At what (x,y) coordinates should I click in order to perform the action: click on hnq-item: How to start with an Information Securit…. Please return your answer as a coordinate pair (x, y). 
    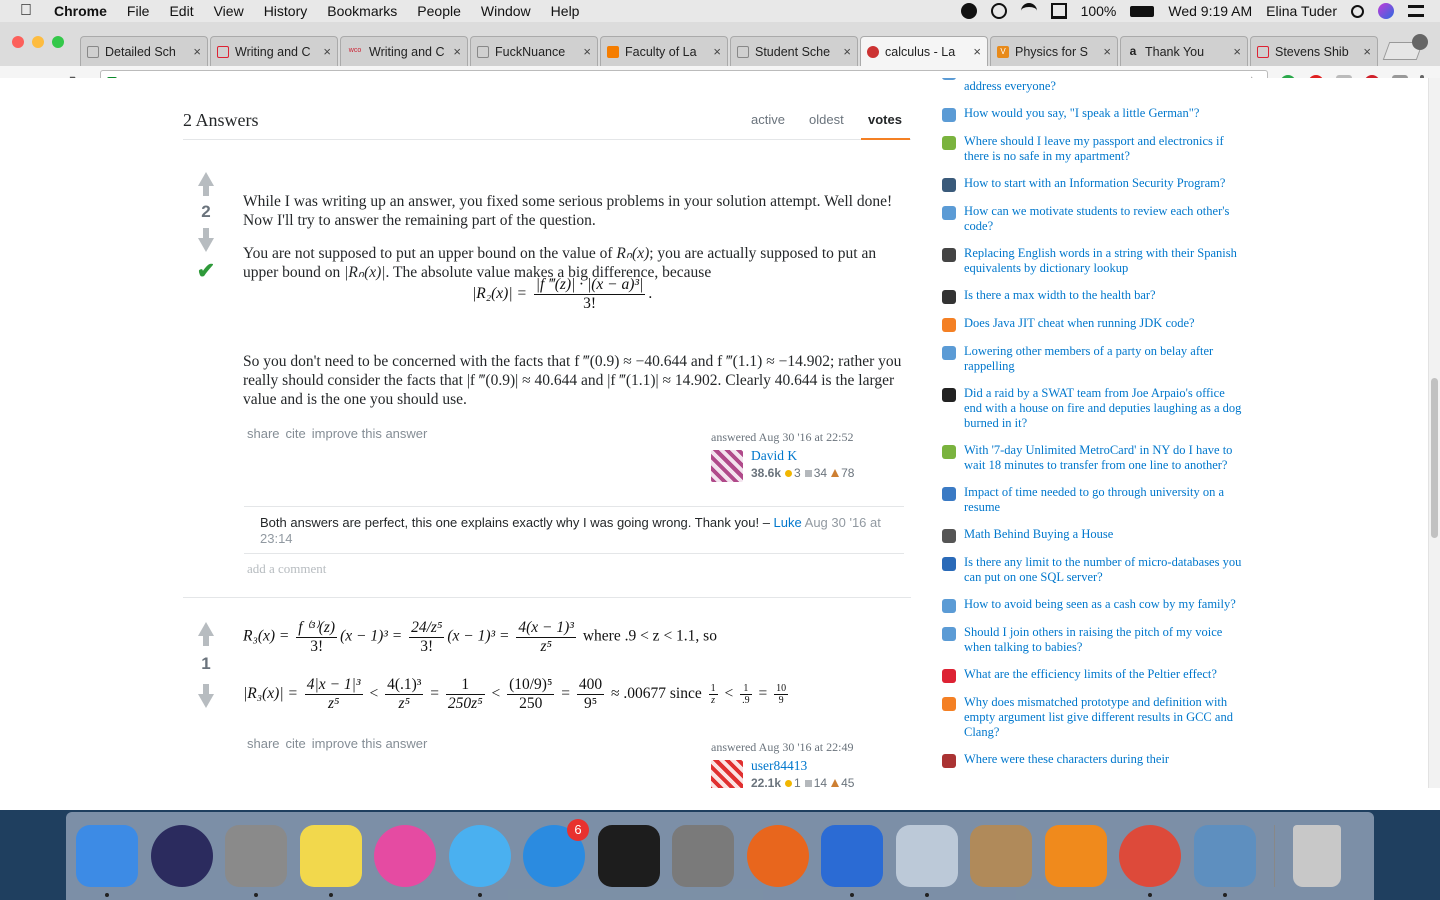
    Looking at the image, I should click on (1092, 184).